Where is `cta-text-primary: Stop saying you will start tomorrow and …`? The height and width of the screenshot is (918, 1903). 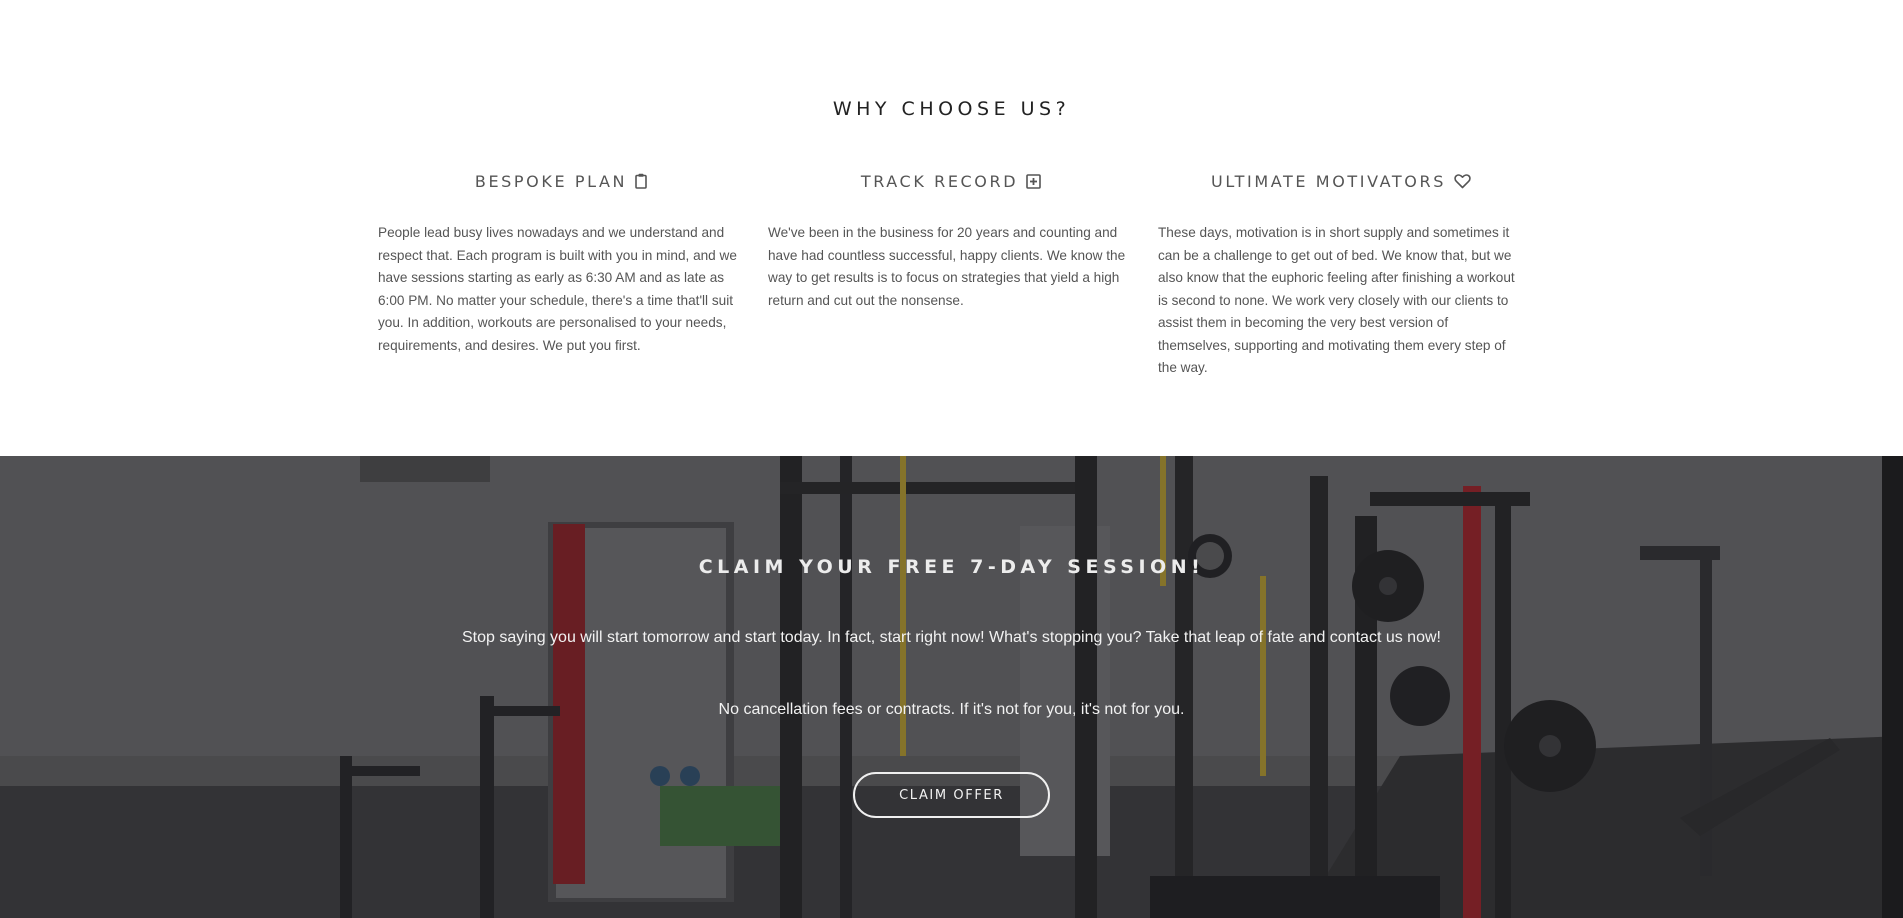
cta-text-primary: Stop saying you will start tomorrow and … is located at coordinates (951, 637).